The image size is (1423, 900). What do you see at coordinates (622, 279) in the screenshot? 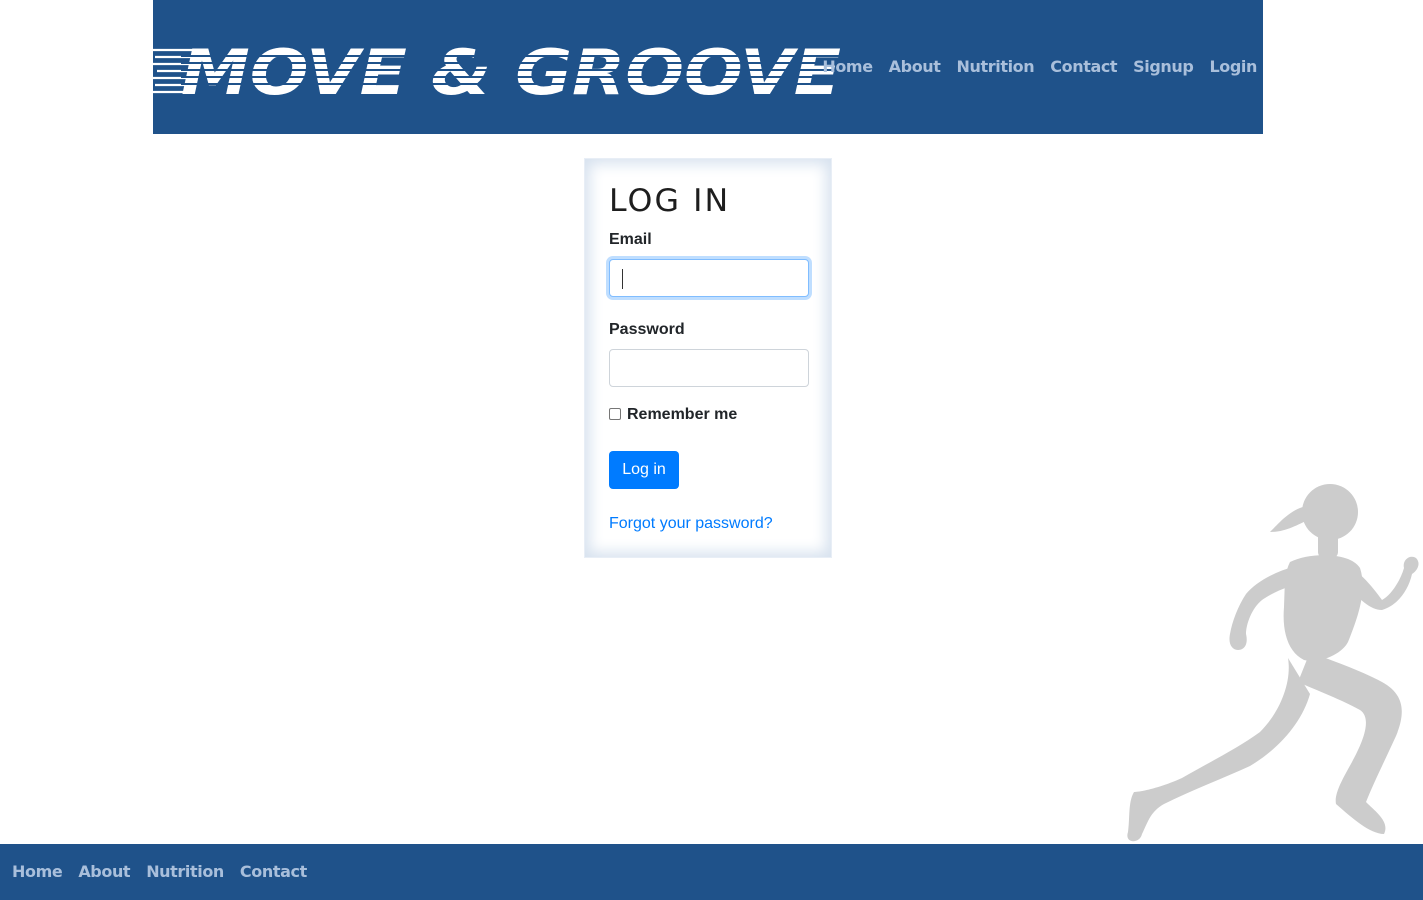
I see `text-caret` at bounding box center [622, 279].